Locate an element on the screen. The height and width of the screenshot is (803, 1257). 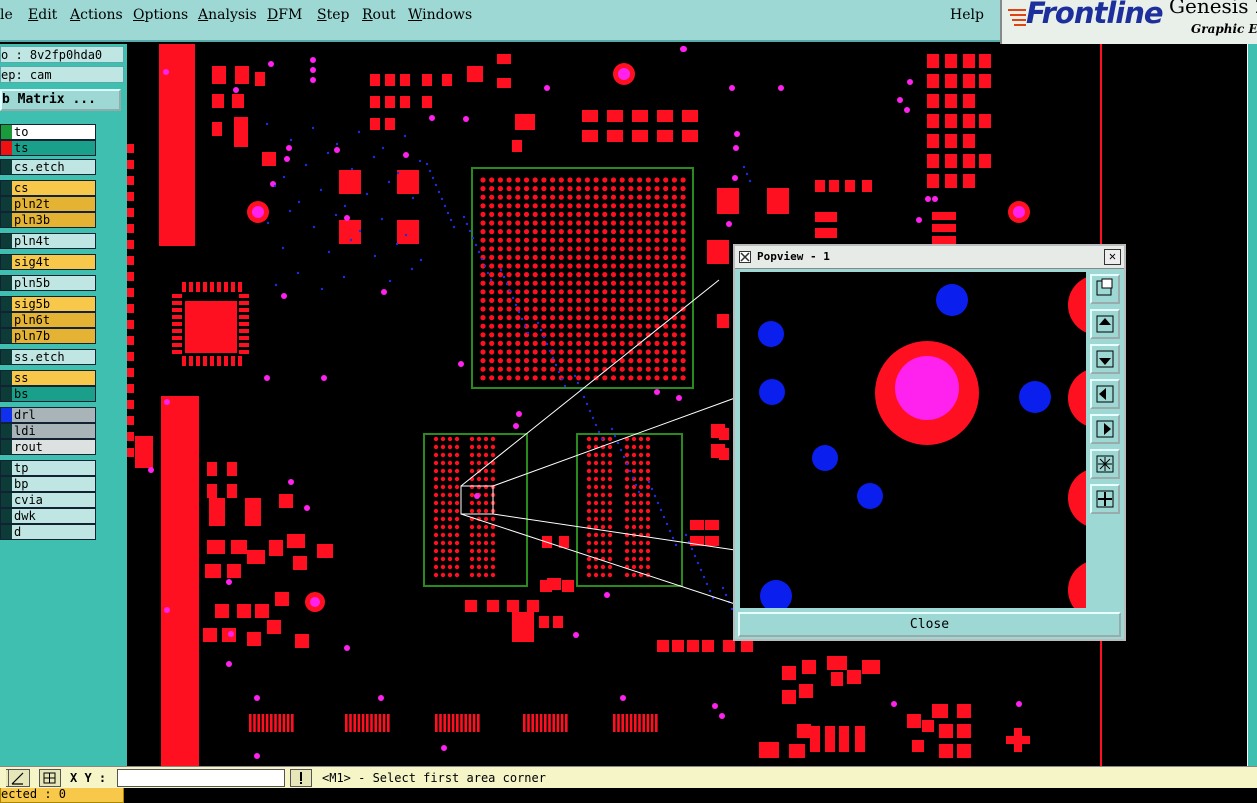
zoom-in-button is located at coordinates (1105, 464).